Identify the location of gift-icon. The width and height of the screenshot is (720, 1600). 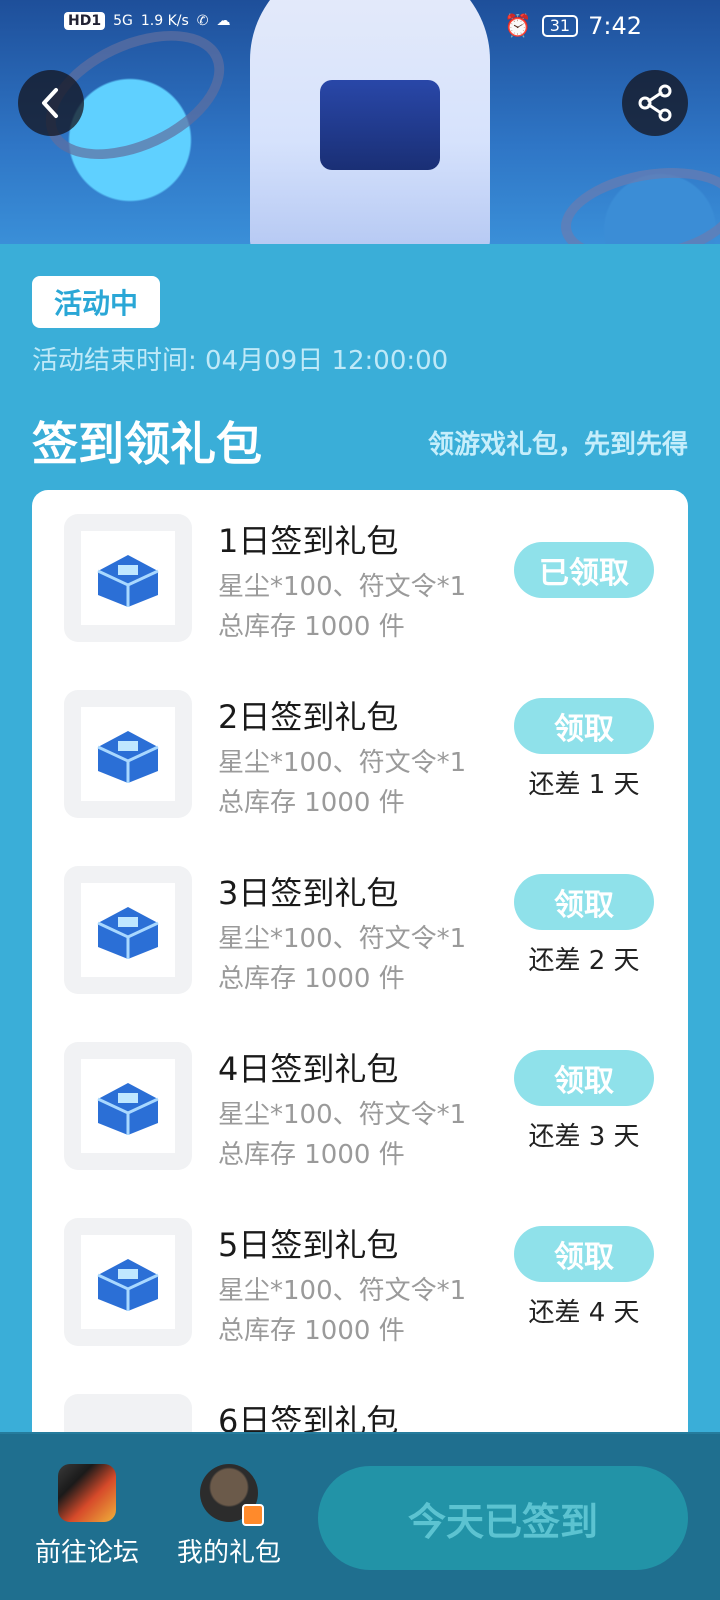
(253, 1515).